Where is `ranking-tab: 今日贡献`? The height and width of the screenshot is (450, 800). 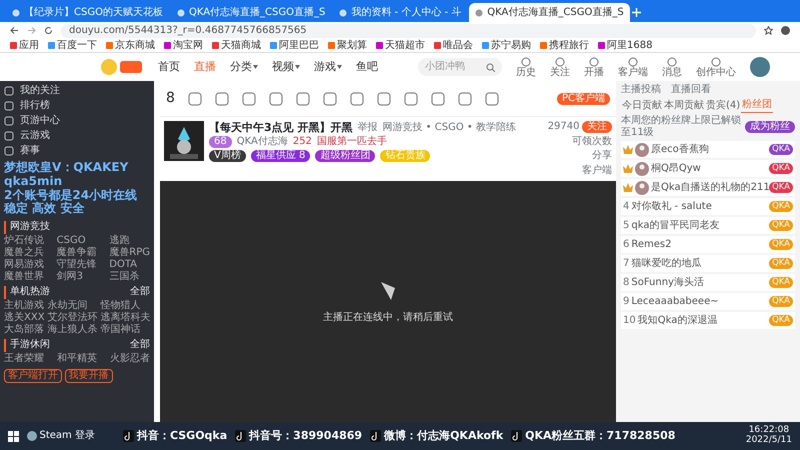 ranking-tab: 今日贡献 is located at coordinates (642, 105).